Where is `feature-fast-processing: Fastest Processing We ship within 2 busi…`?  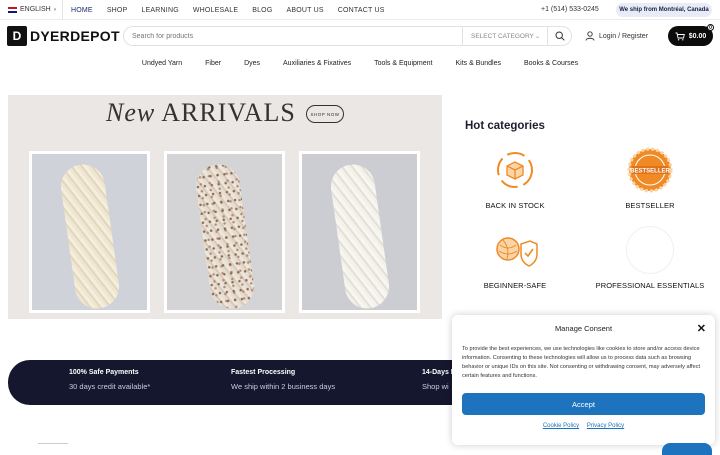 feature-fast-processing: Fastest Processing We ship within 2 busi… is located at coordinates (283, 380).